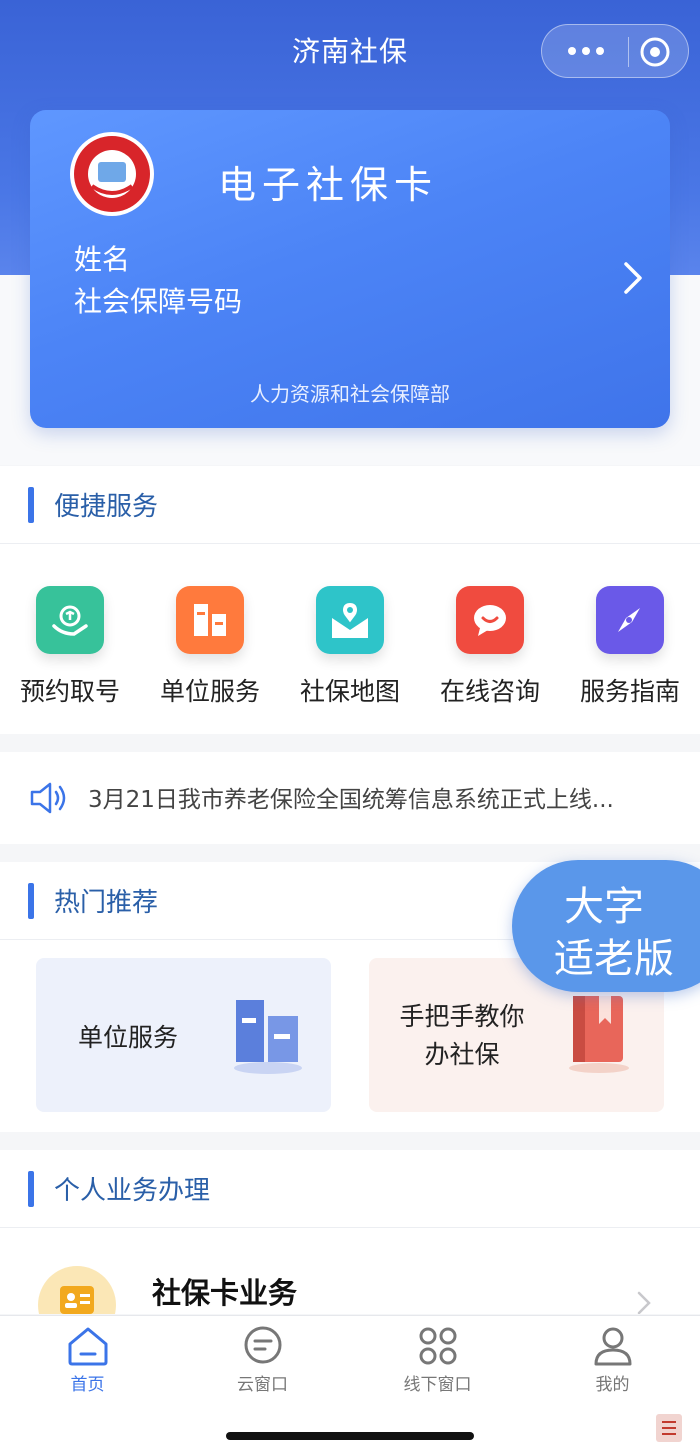 The image size is (700, 1454). Describe the element at coordinates (655, 52) in the screenshot. I see `close-mini-program-icon` at that location.